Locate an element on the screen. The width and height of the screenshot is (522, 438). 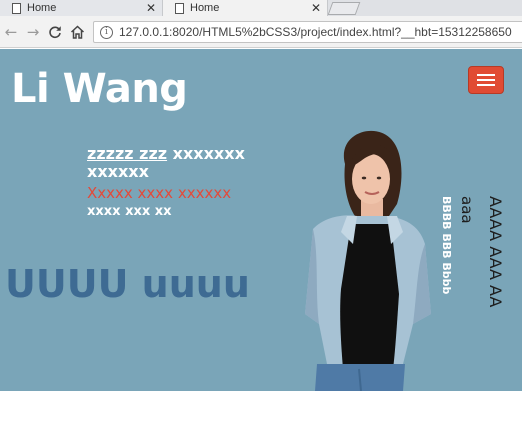
page-below-fold is located at coordinates (261, 414).